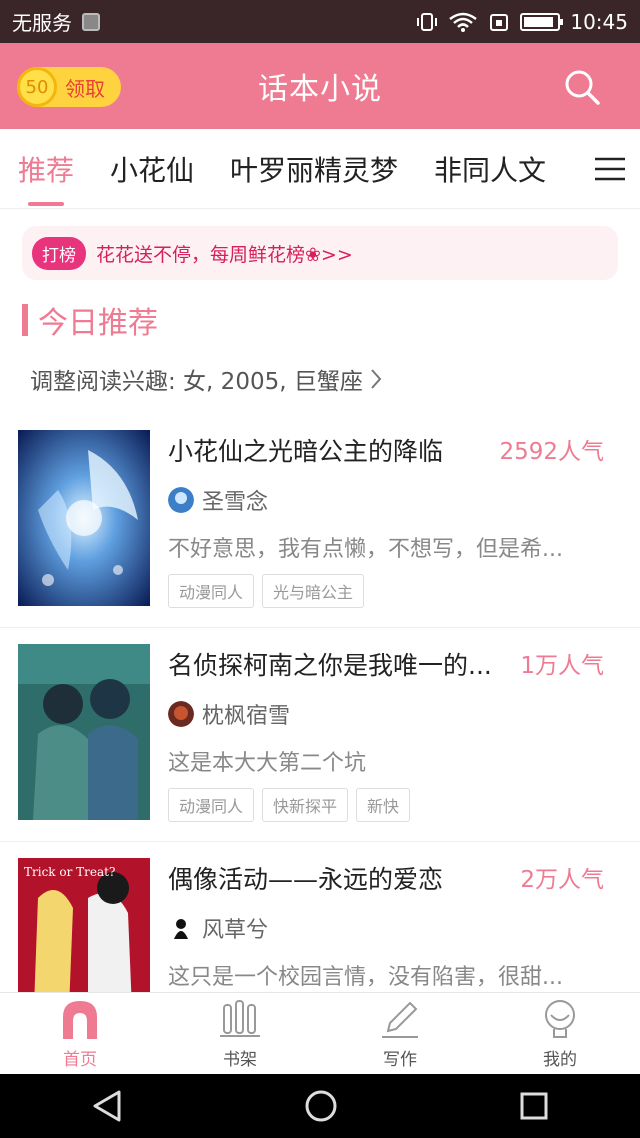 This screenshot has height=1138, width=640. What do you see at coordinates (80, 1060) in the screenshot?
I see `nav-home-label: 首页` at bounding box center [80, 1060].